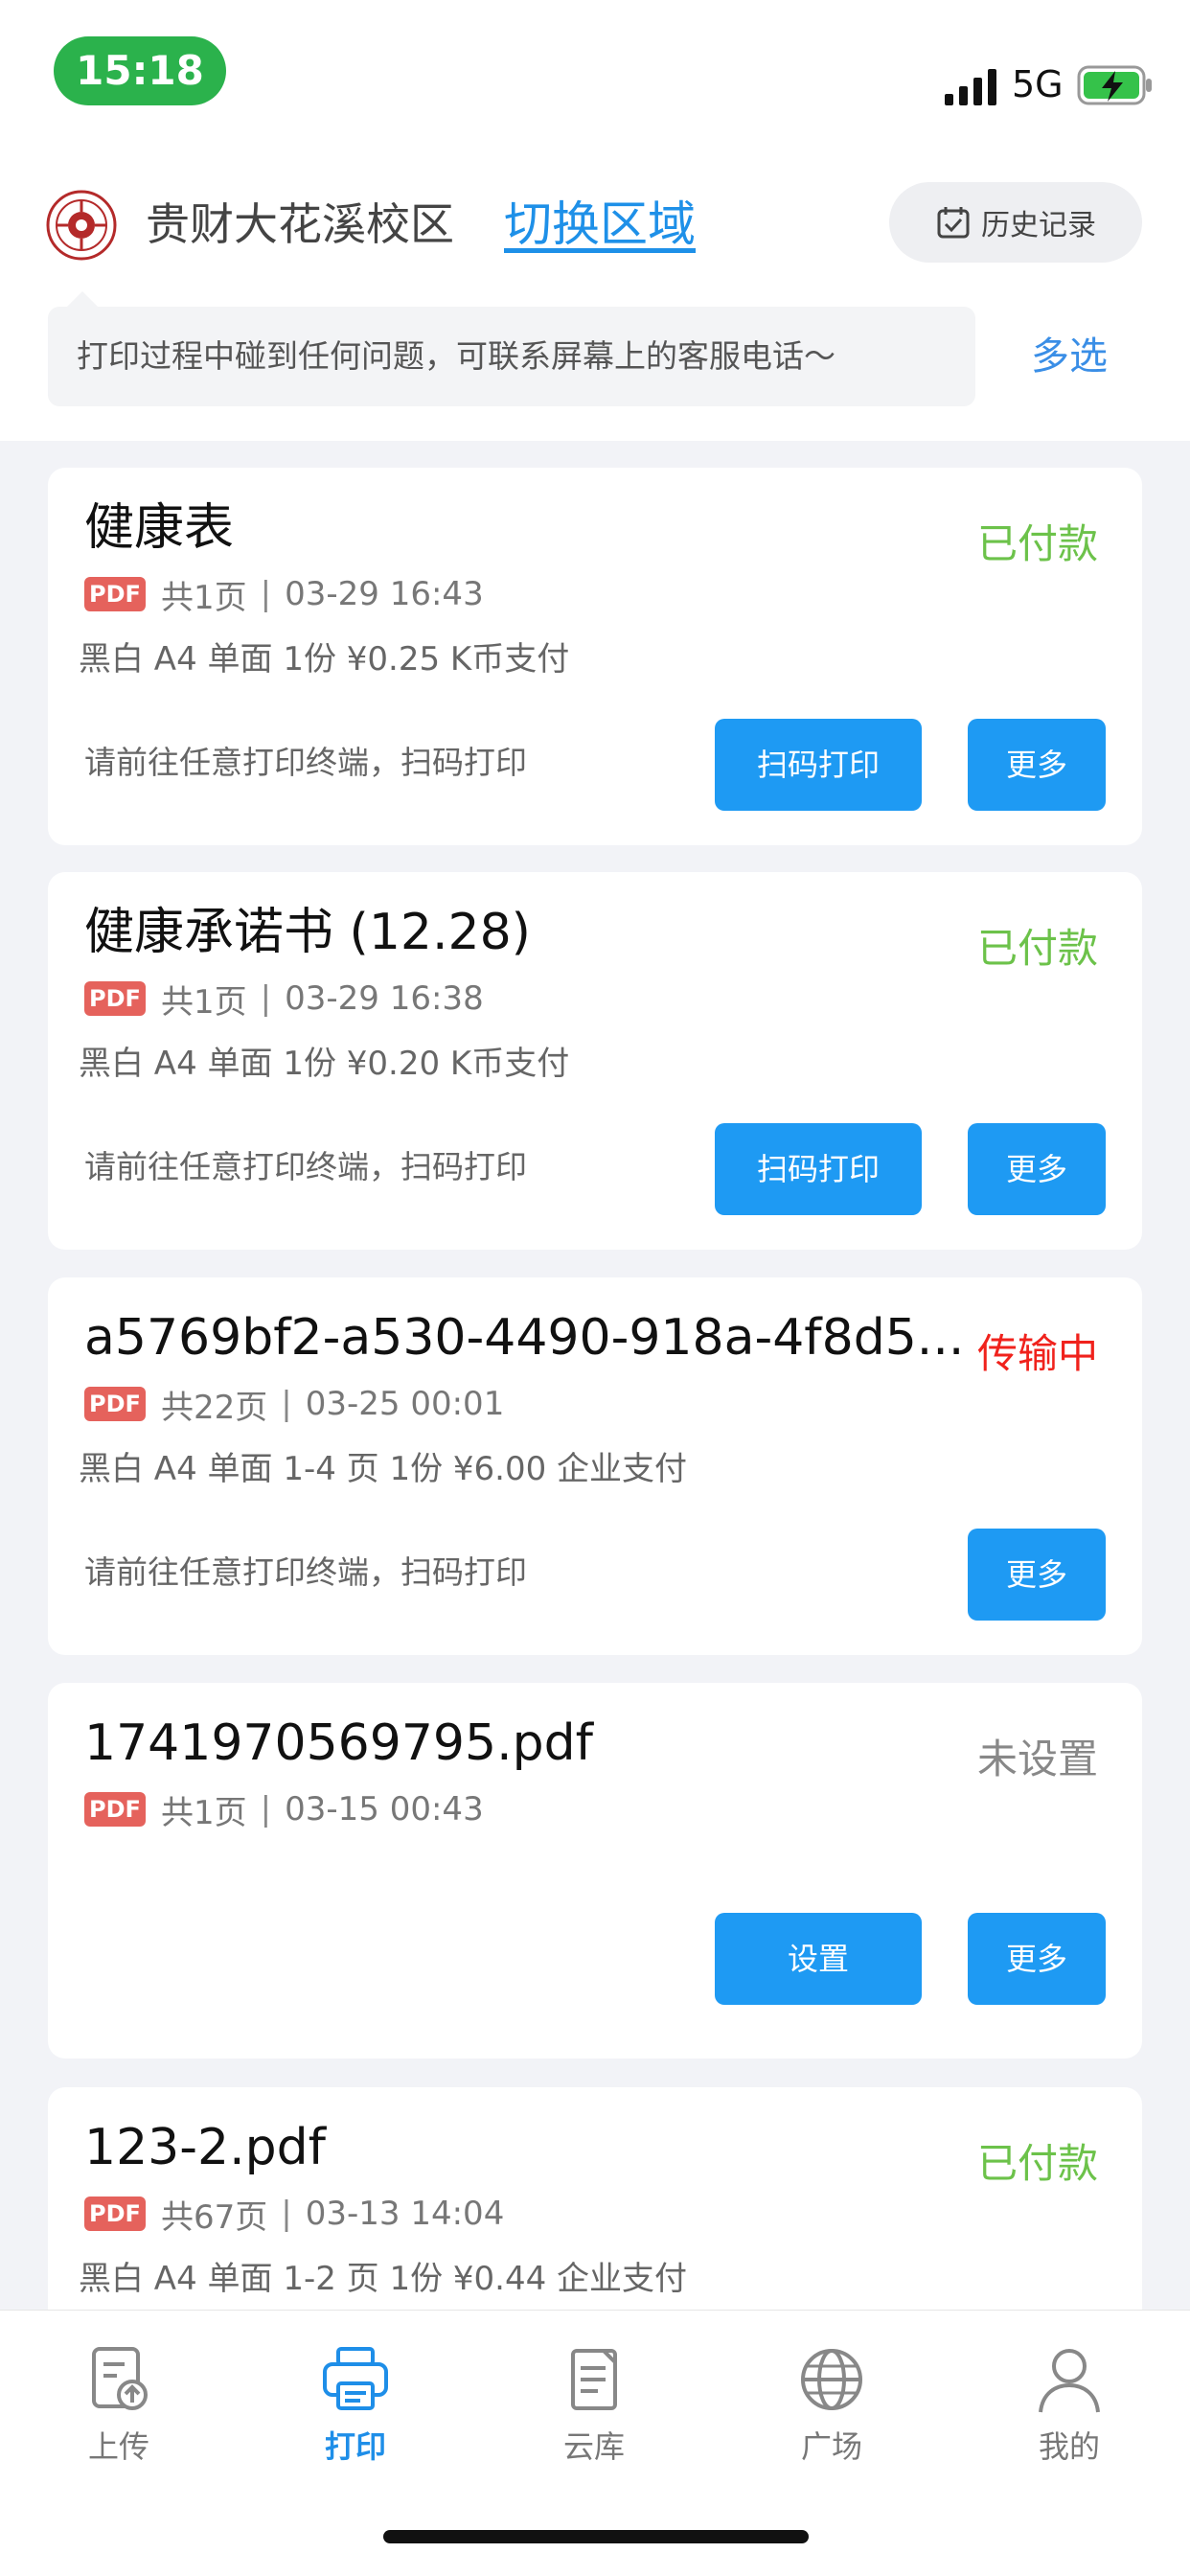 This screenshot has width=1190, height=2576. Describe the element at coordinates (140, 70) in the screenshot. I see `clock: 15:18` at that location.